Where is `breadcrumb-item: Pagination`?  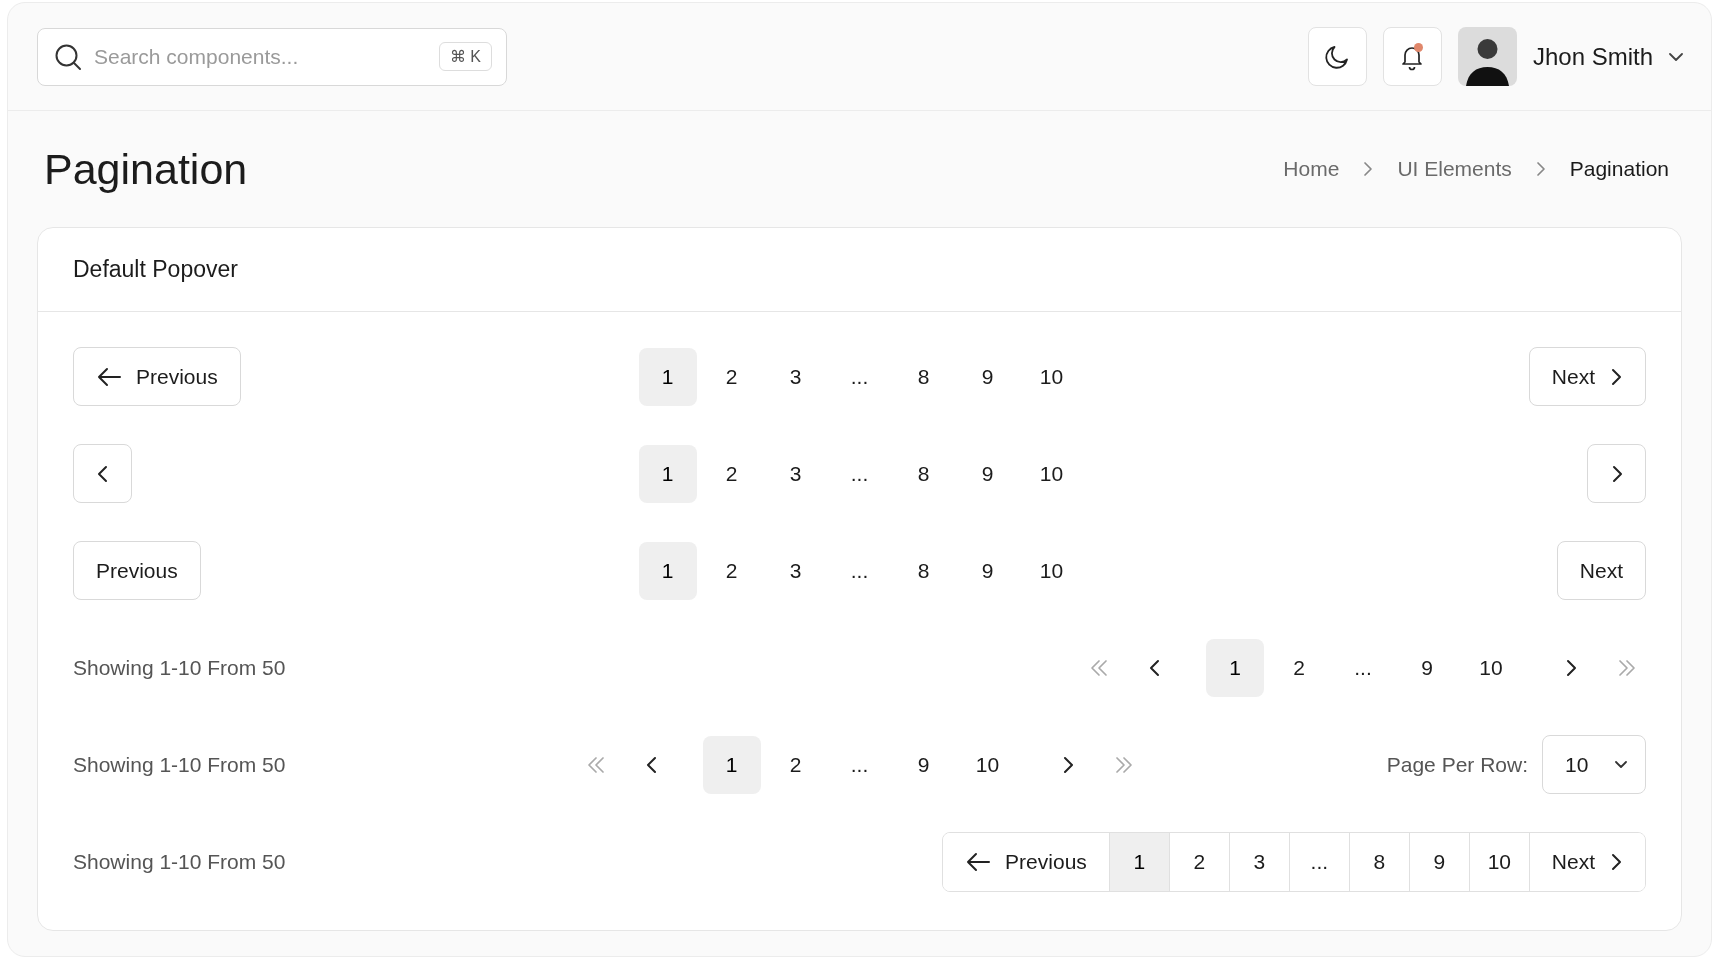
breadcrumb-item: Pagination is located at coordinates (1619, 169).